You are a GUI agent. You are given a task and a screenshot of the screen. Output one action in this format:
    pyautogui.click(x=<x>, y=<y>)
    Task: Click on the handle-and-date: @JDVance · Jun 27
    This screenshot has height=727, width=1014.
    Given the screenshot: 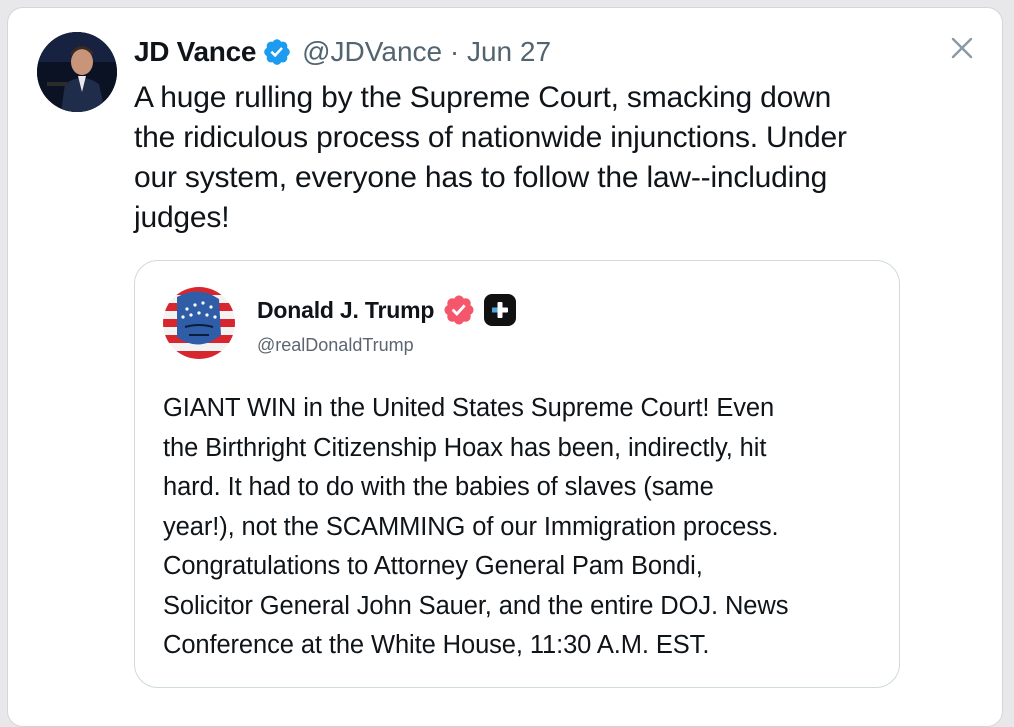 What is the action you would take?
    pyautogui.click(x=426, y=52)
    